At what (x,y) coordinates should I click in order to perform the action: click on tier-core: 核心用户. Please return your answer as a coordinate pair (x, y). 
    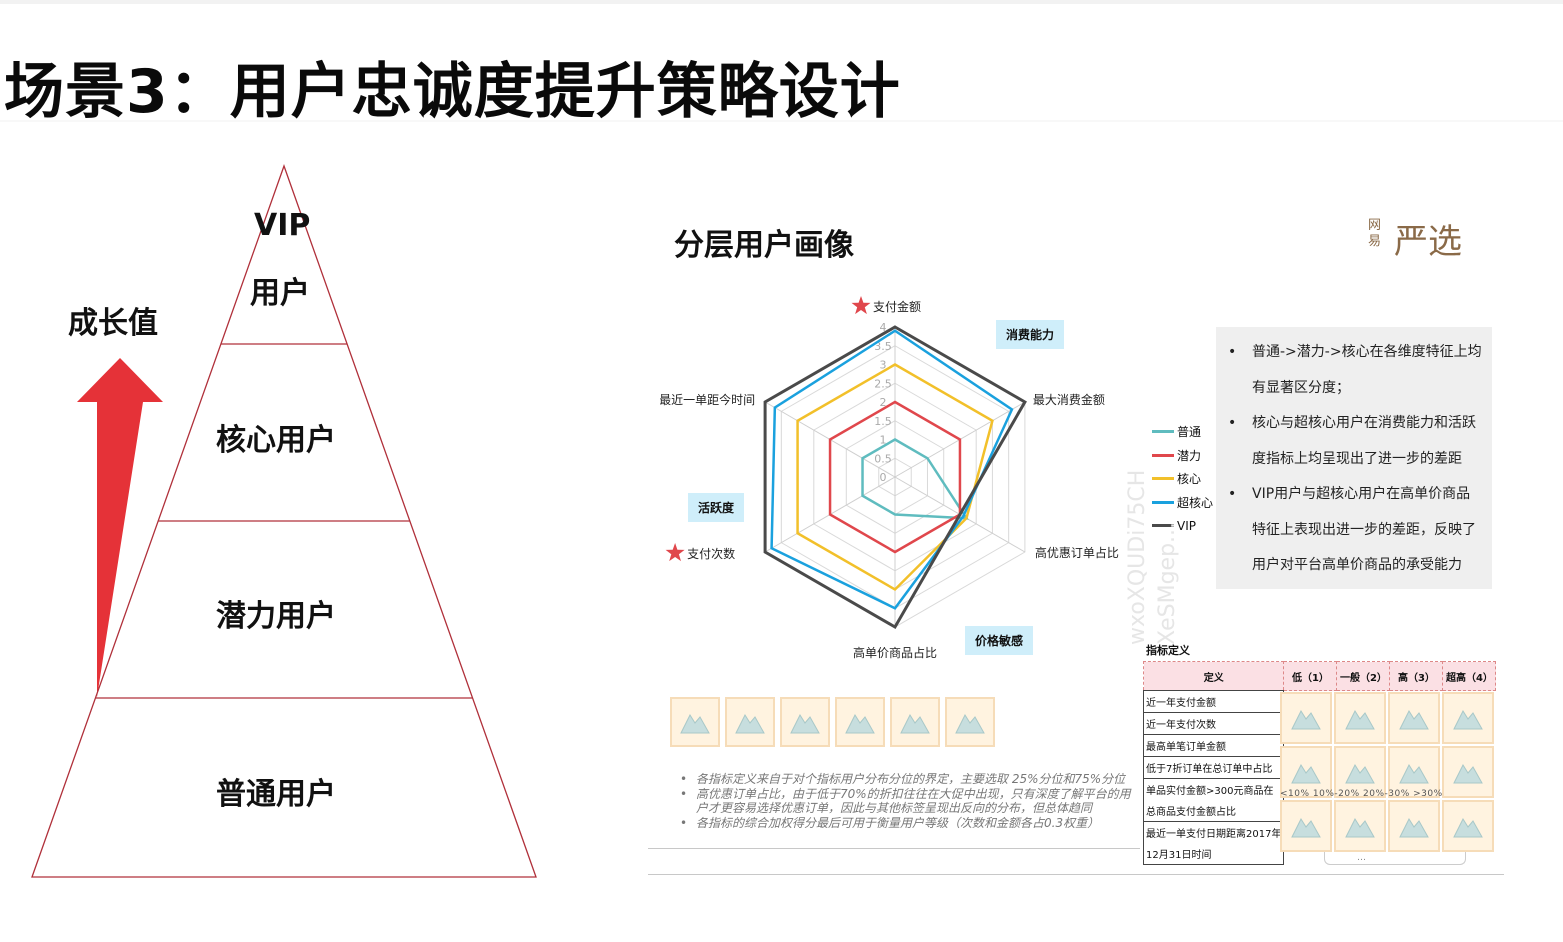
    Looking at the image, I should click on (276, 440).